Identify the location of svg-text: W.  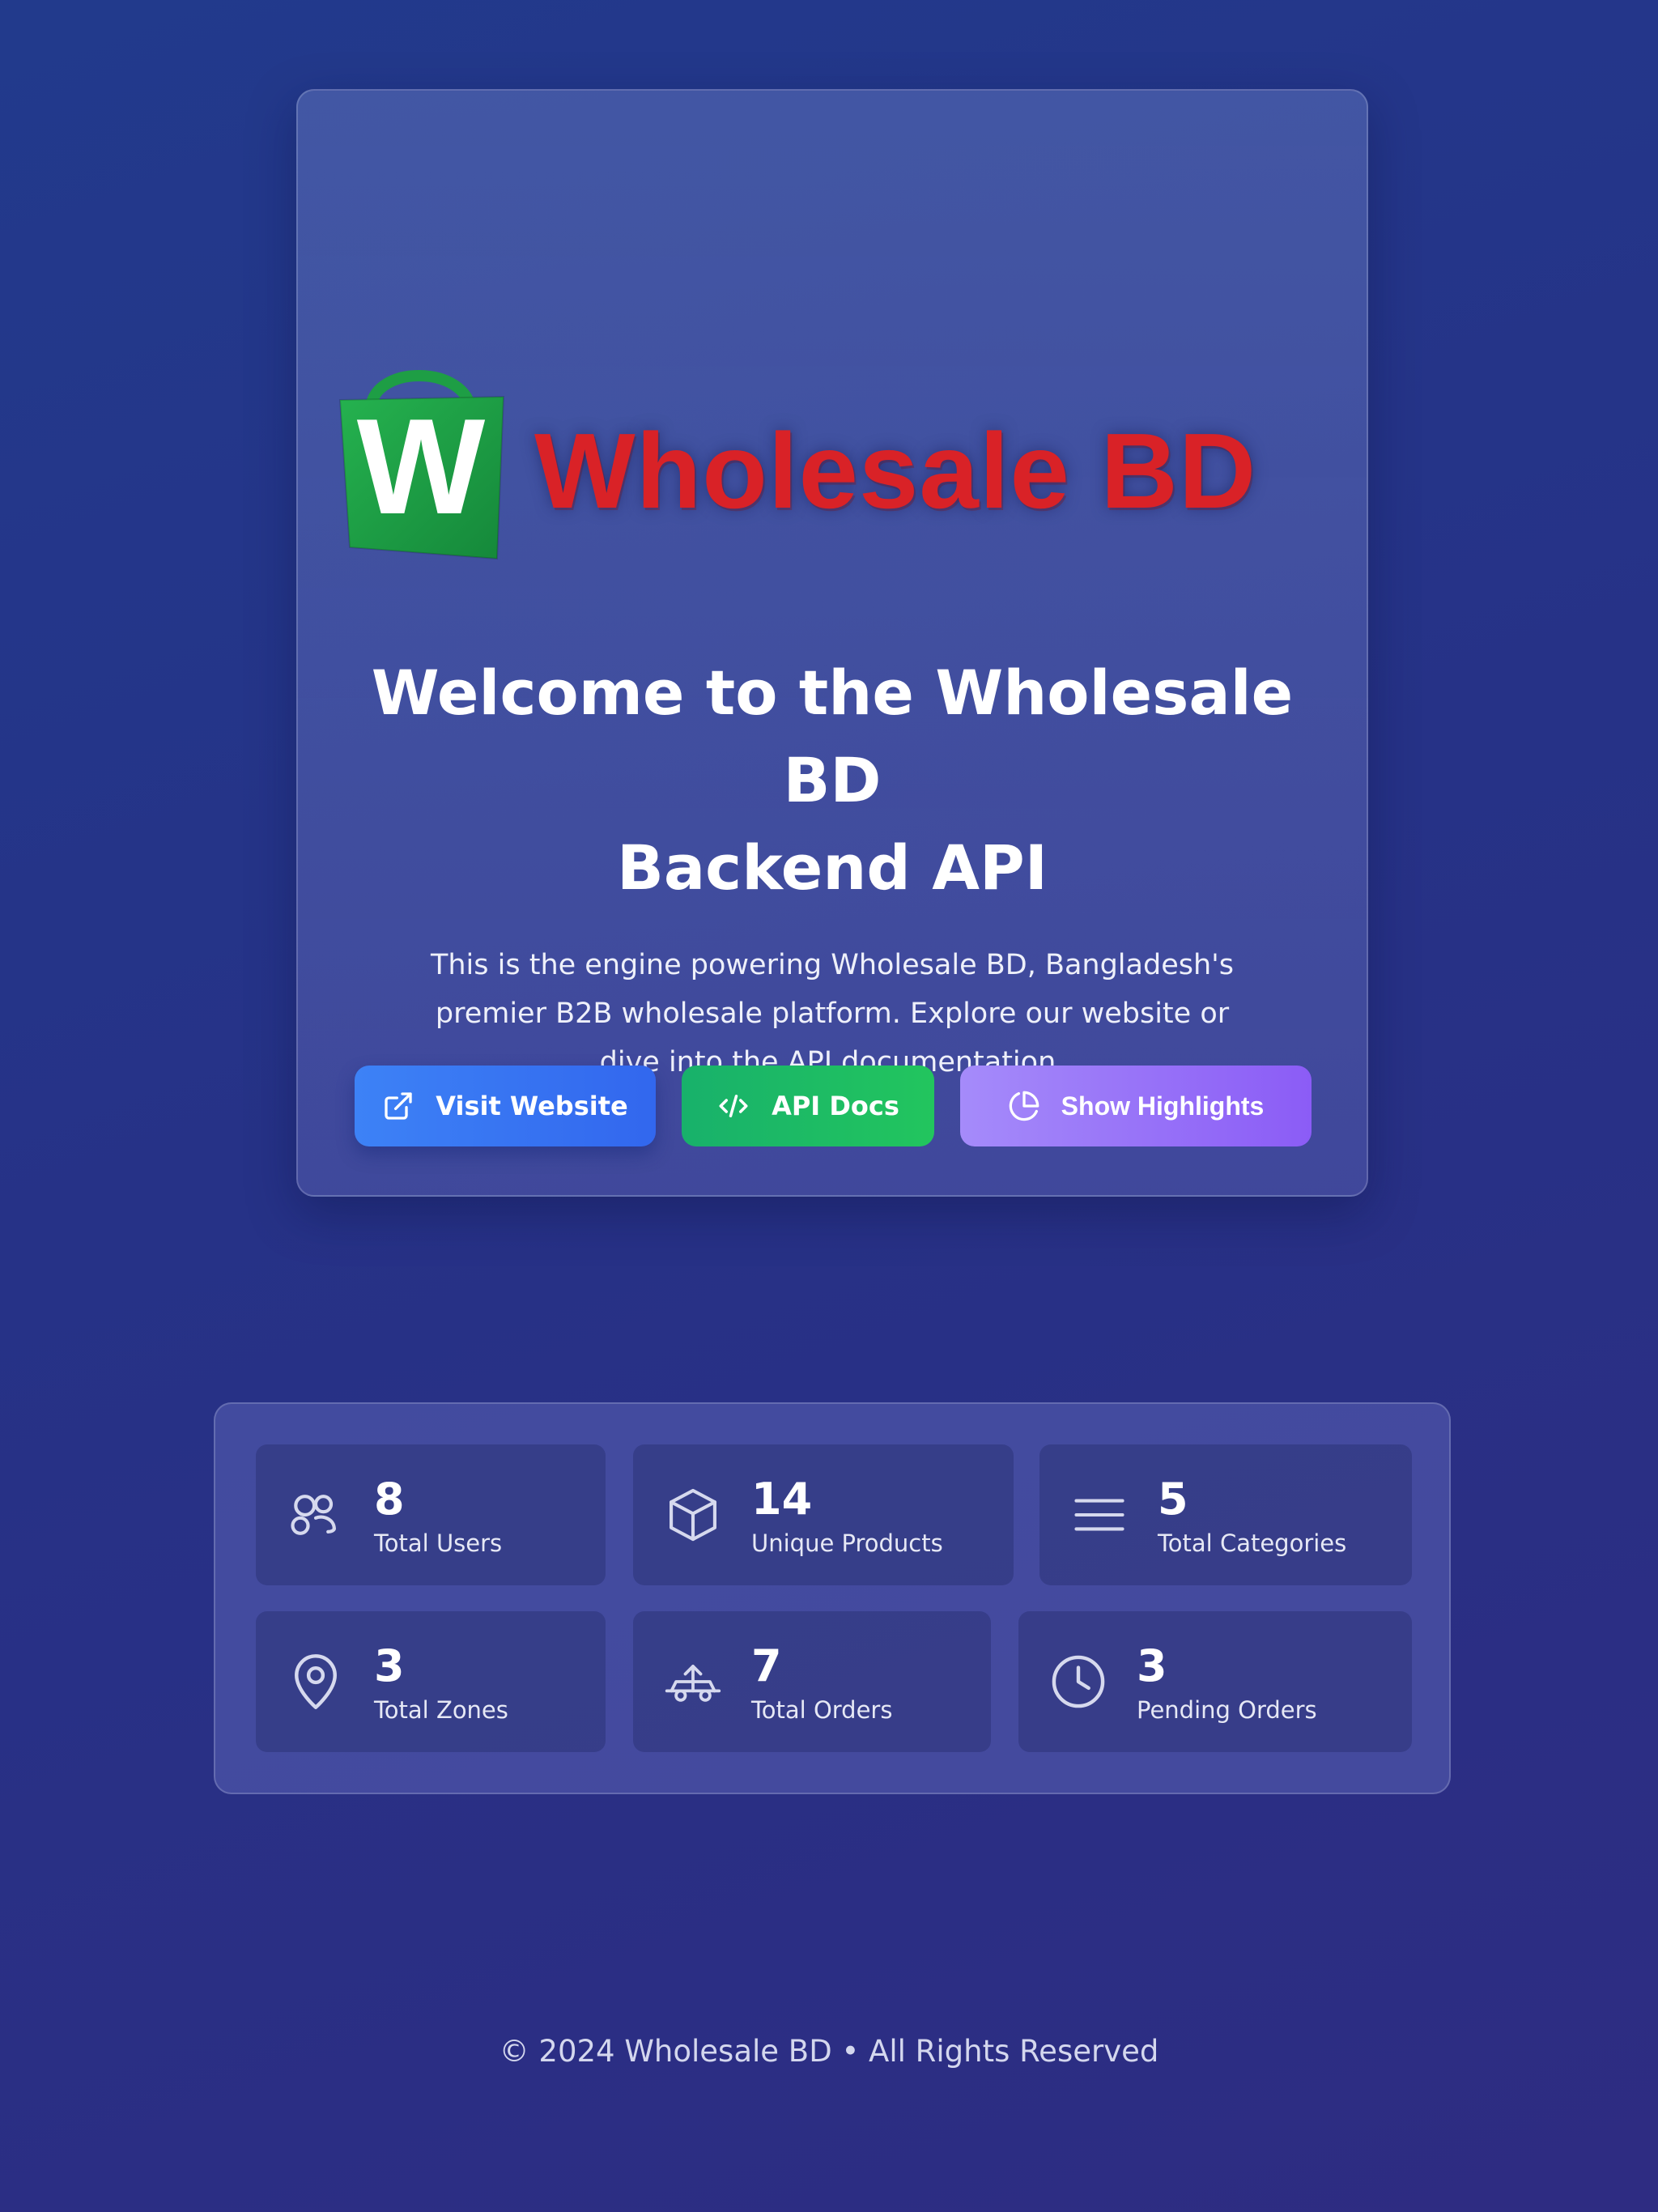
(421, 466).